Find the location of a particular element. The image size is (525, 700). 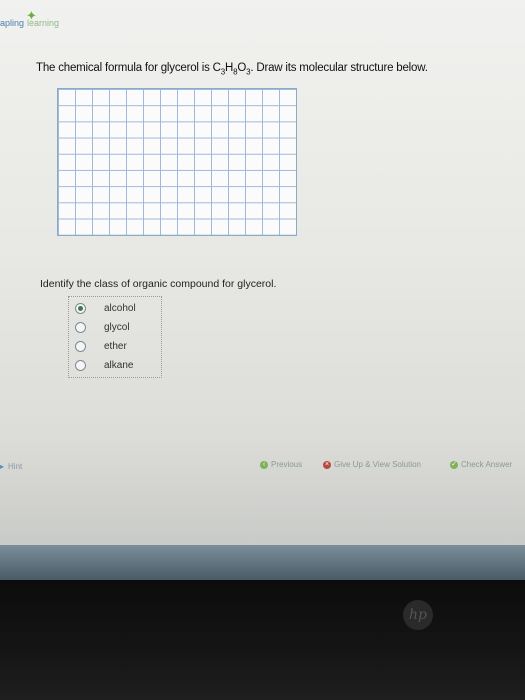

choice-alkane: alkane is located at coordinates (104, 365).